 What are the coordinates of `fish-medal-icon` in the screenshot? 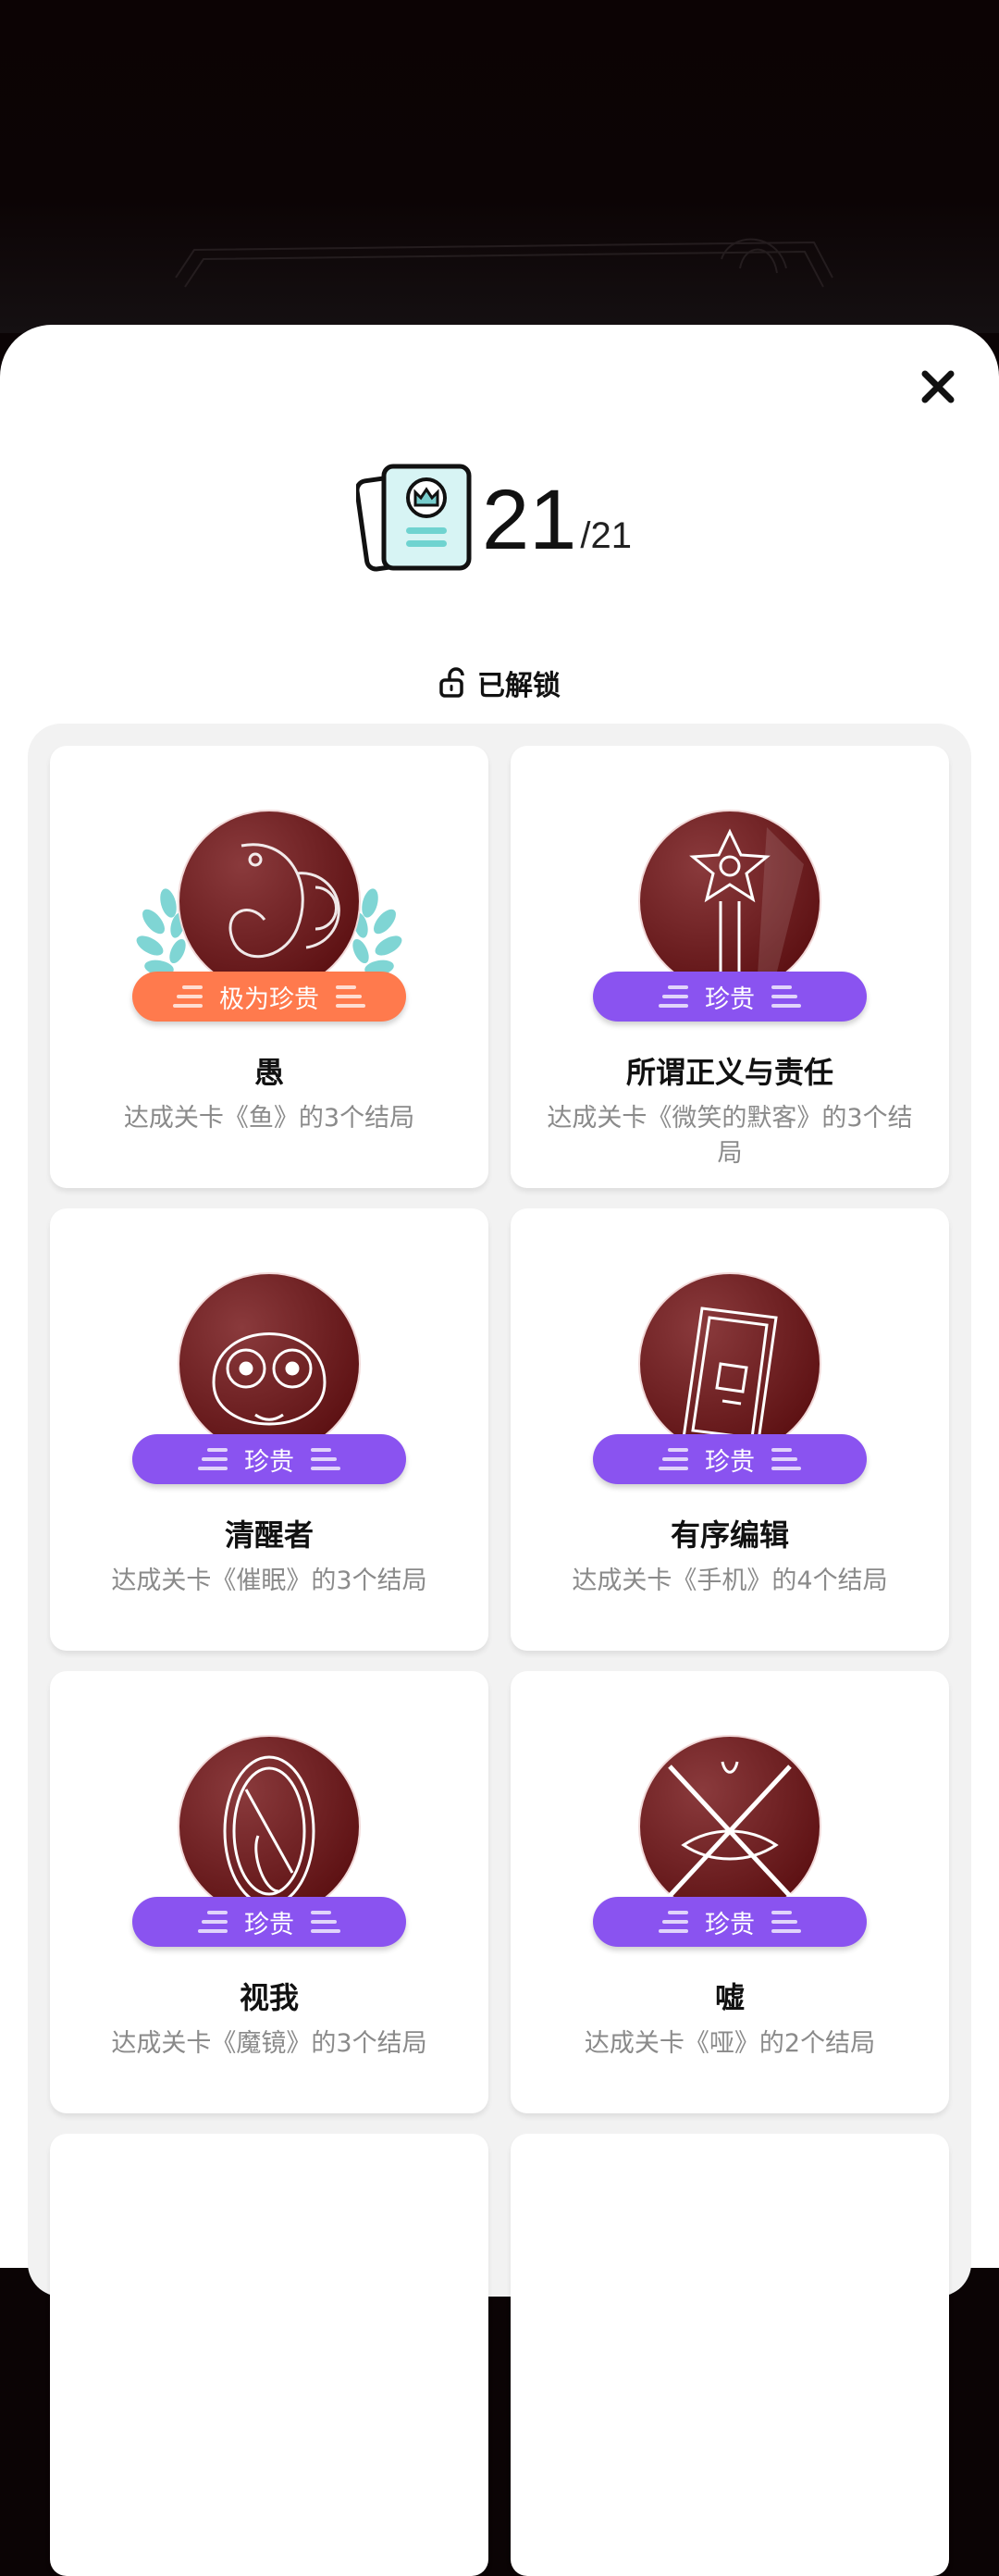 It's located at (269, 901).